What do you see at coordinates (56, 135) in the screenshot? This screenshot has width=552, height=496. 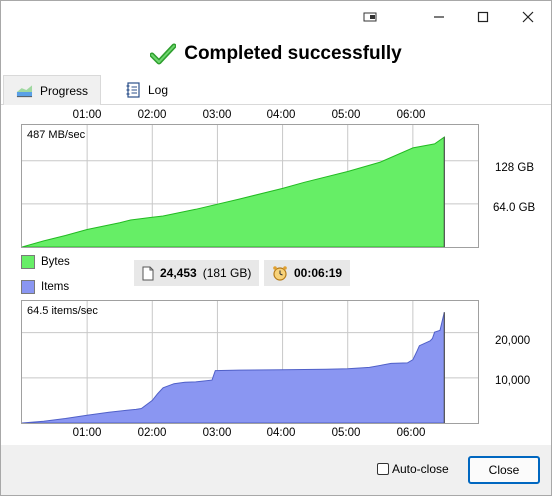 I see `bytes-rate-label: 487 MB/sec` at bounding box center [56, 135].